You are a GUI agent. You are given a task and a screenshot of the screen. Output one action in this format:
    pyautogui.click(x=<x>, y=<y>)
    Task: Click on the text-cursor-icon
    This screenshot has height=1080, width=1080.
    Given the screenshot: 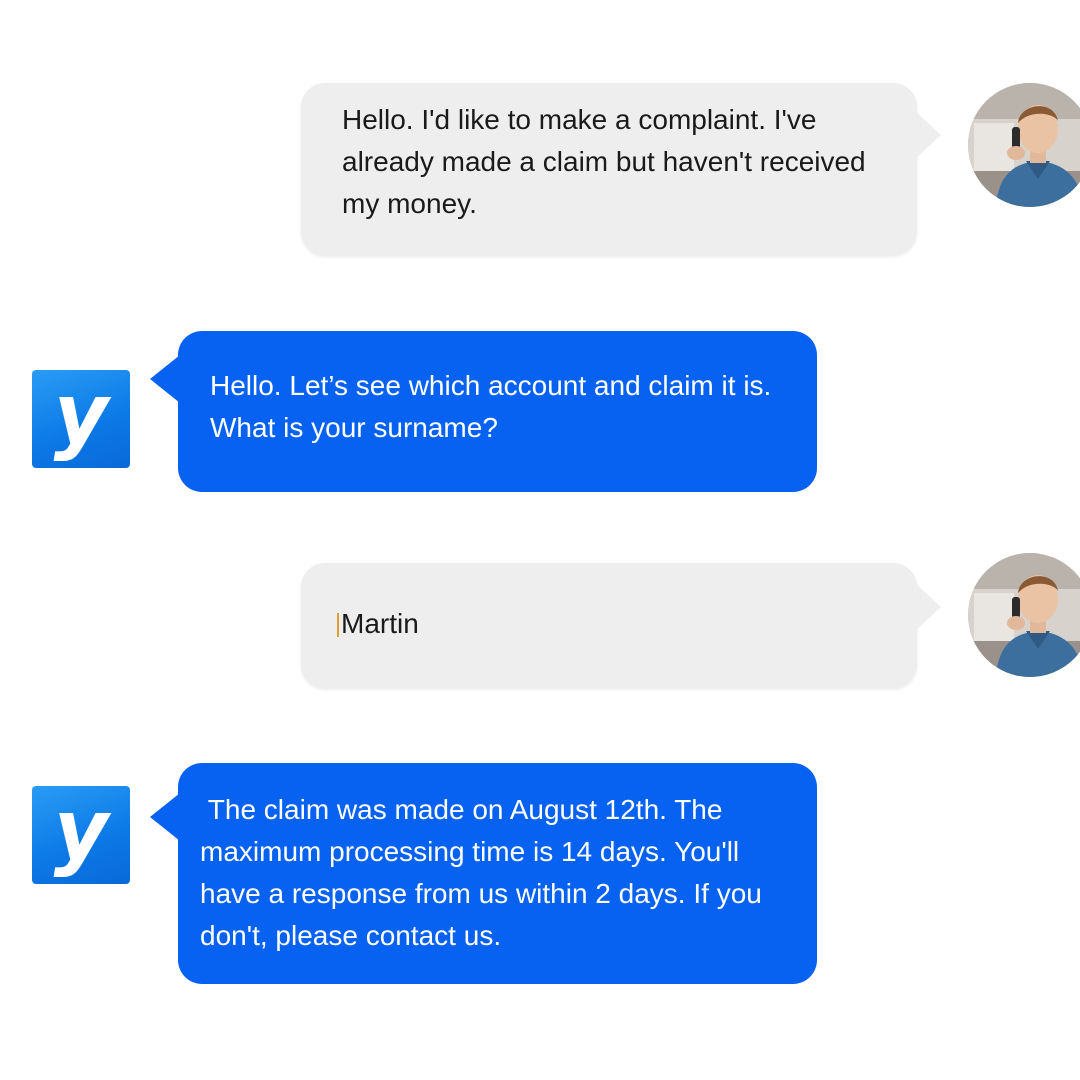 What is the action you would take?
    pyautogui.click(x=338, y=625)
    